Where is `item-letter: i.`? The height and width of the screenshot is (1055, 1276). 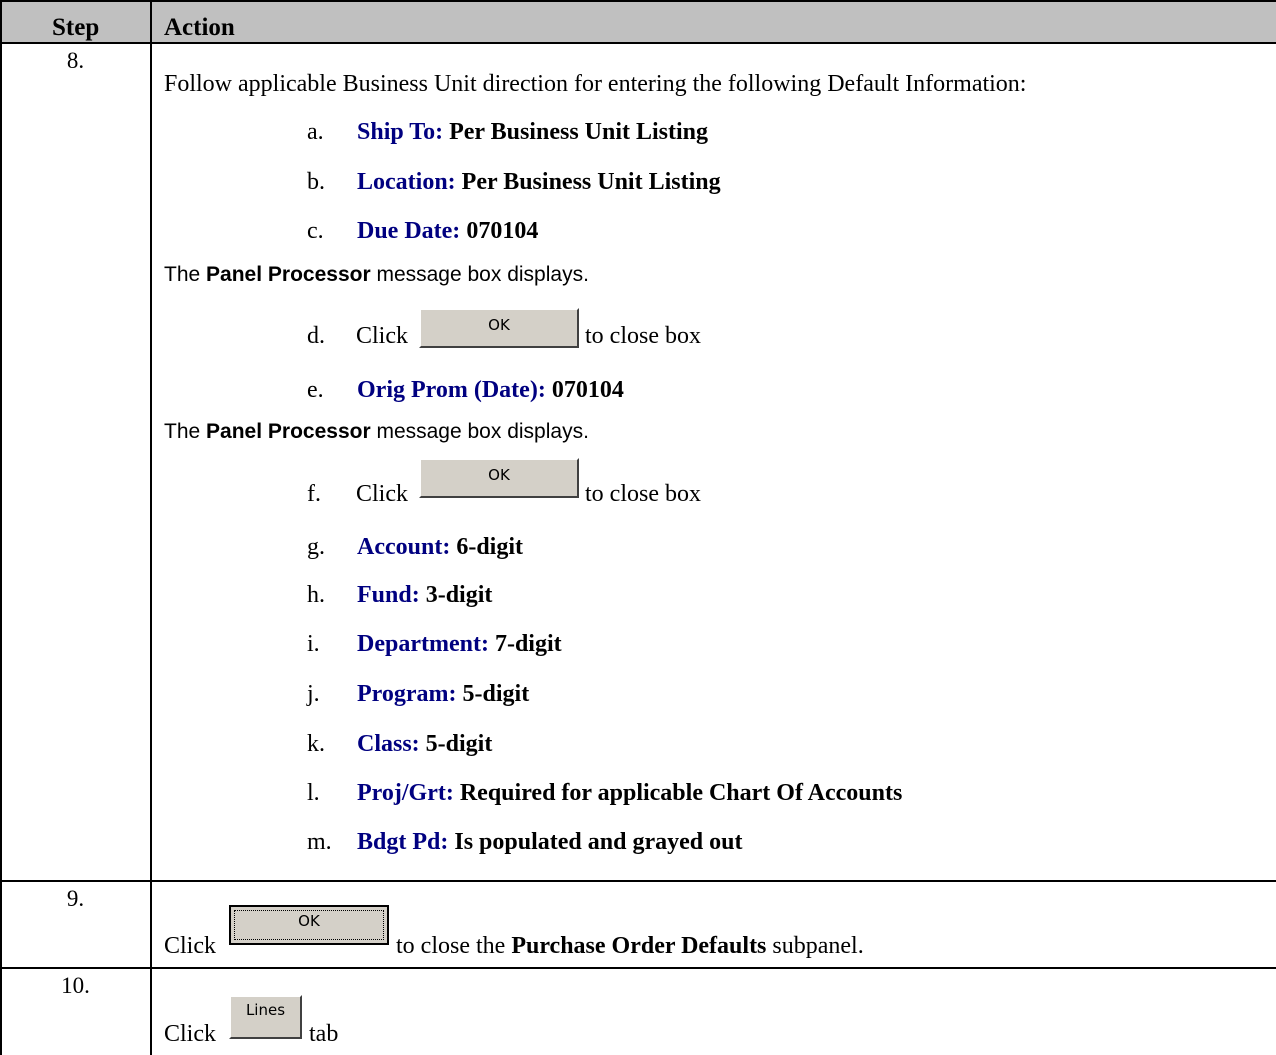 item-letter: i. is located at coordinates (313, 644).